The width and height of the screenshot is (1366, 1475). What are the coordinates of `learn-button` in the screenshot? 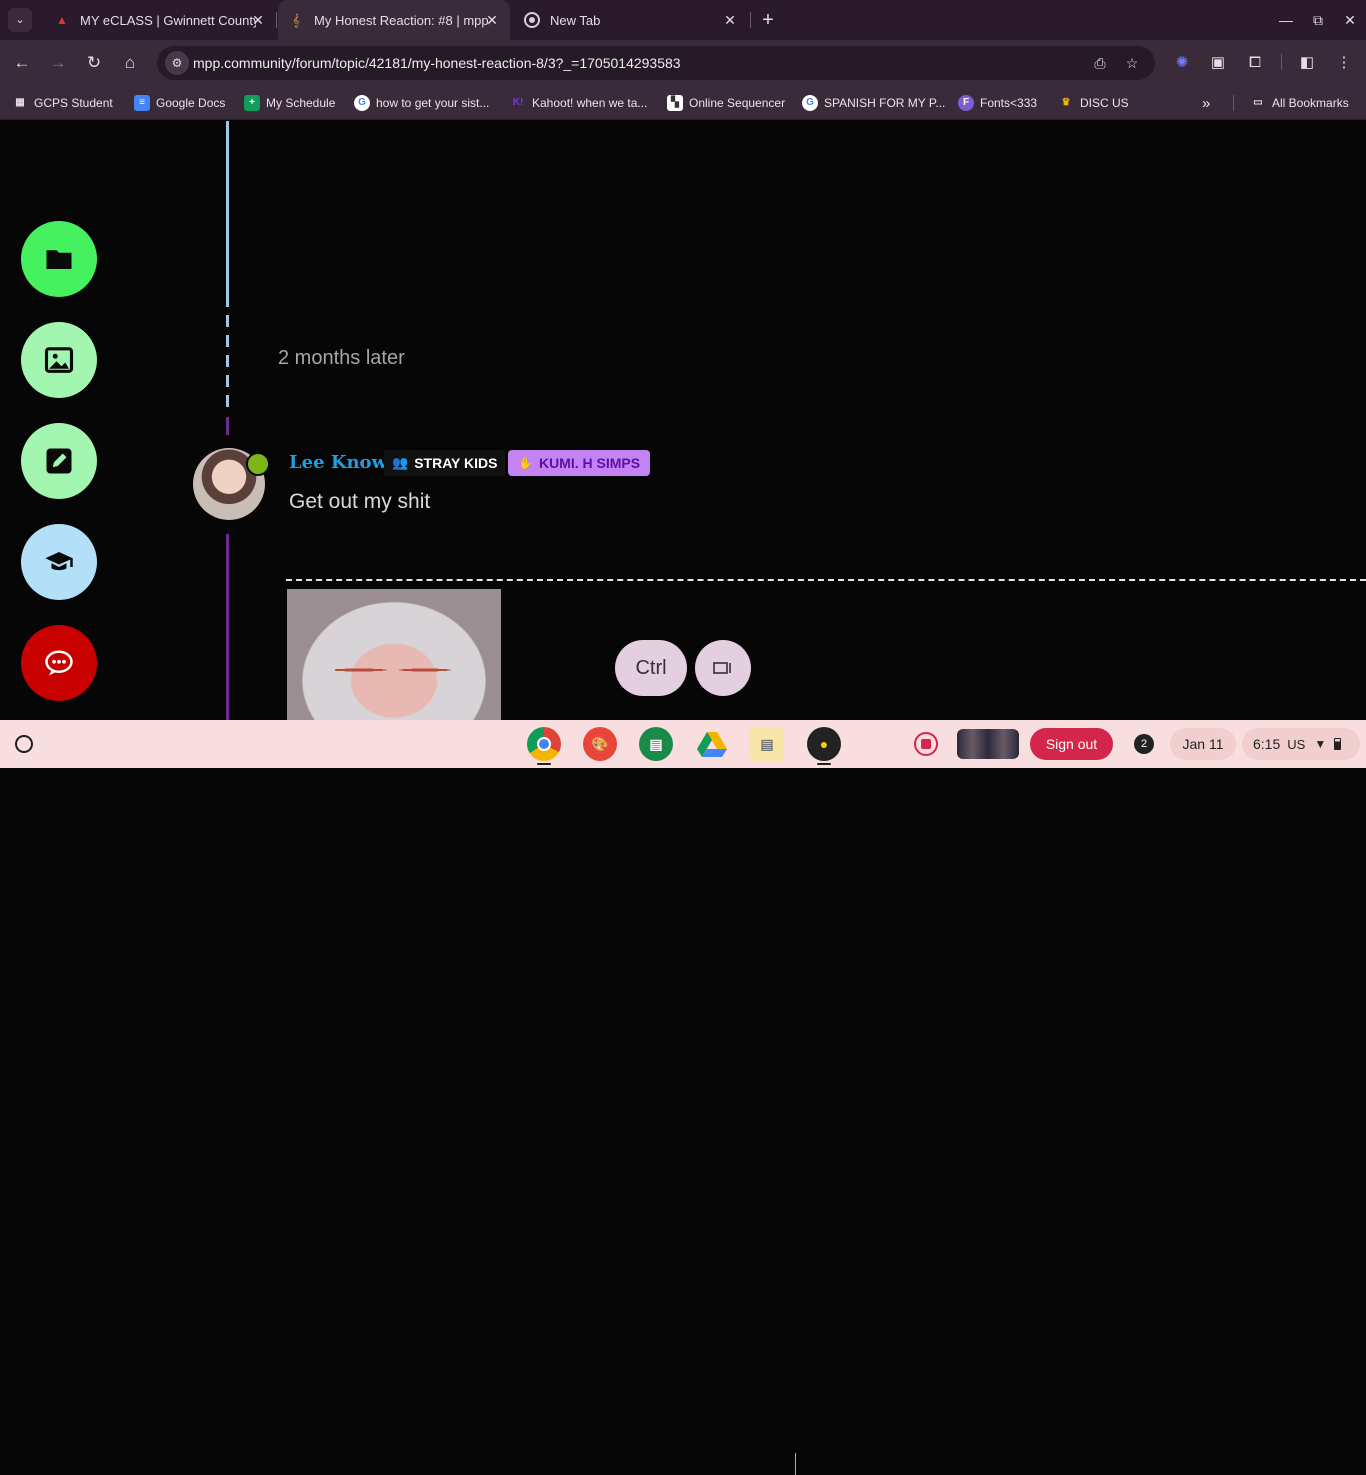 It's located at (59, 562).